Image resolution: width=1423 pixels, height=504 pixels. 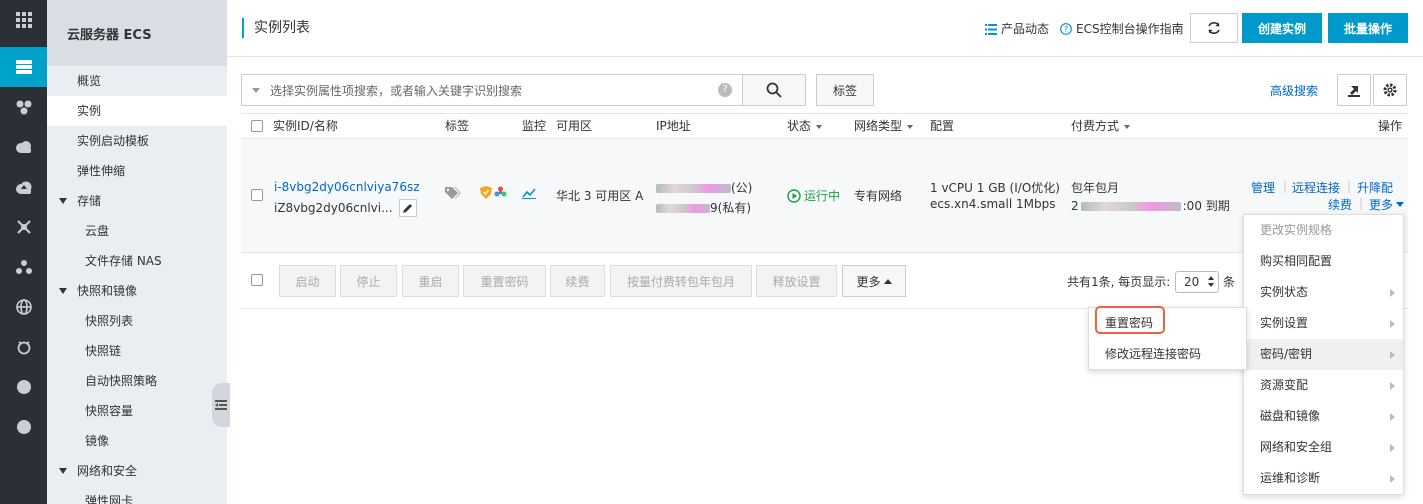 I want to click on status-column-header: 状态, so click(x=805, y=126).